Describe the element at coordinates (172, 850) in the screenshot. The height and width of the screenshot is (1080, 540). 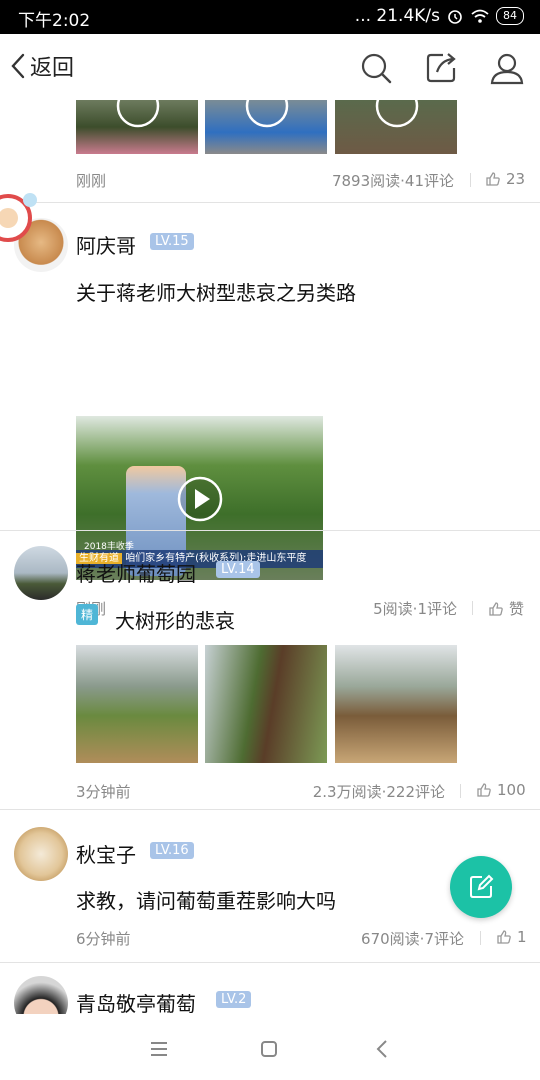
I see `level-badge: LV.16` at that location.